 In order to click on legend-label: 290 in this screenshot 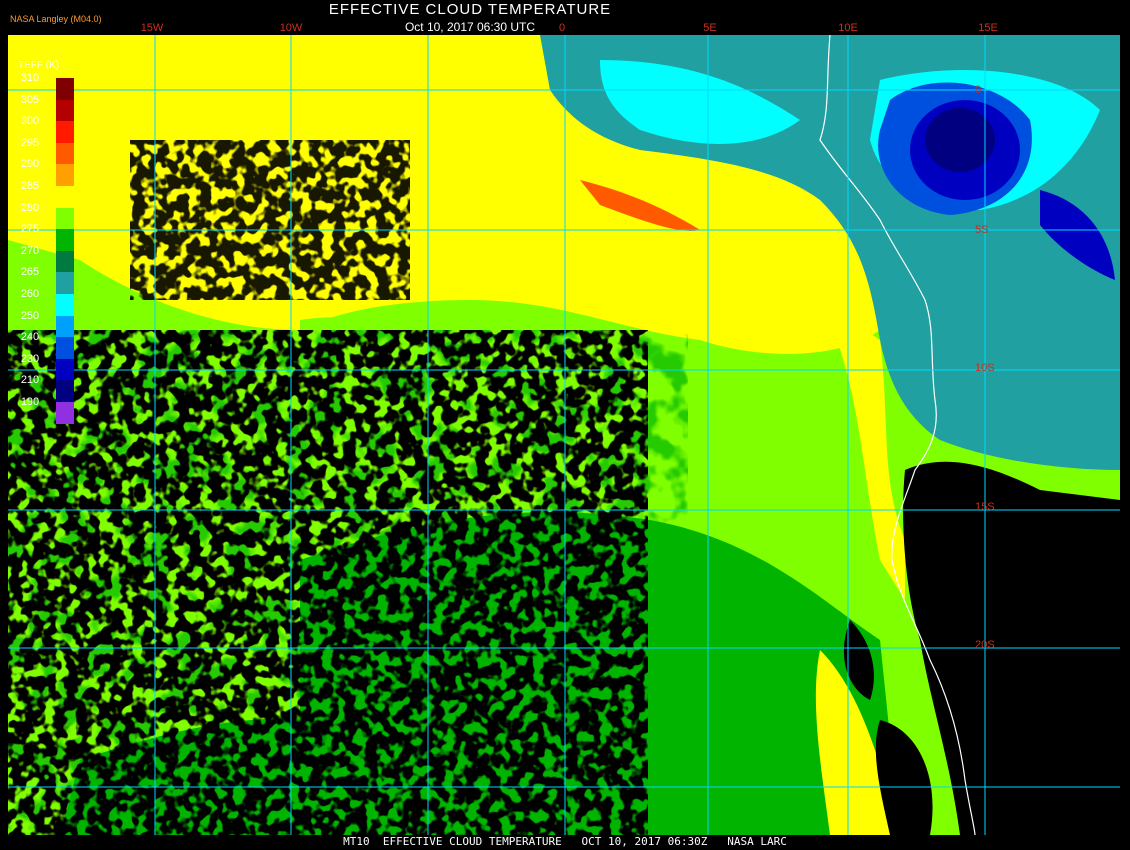, I will do `click(30, 164)`.